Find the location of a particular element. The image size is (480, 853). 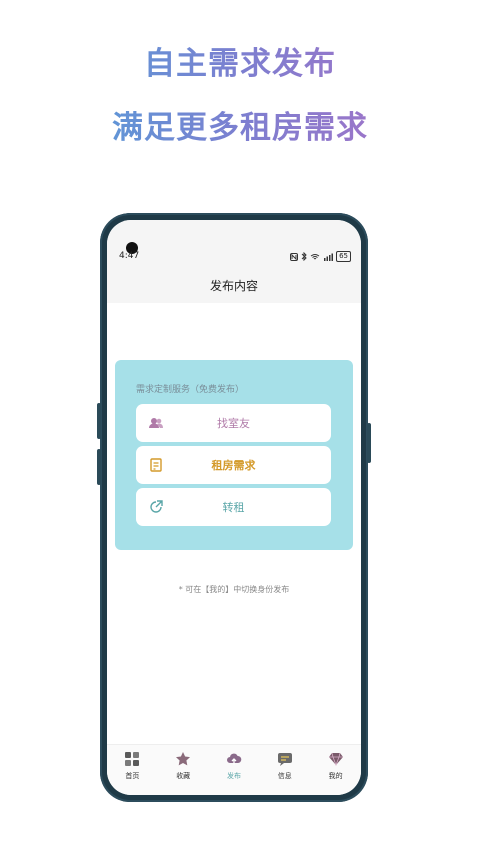

tab-home-label: 首页 is located at coordinates (132, 776).